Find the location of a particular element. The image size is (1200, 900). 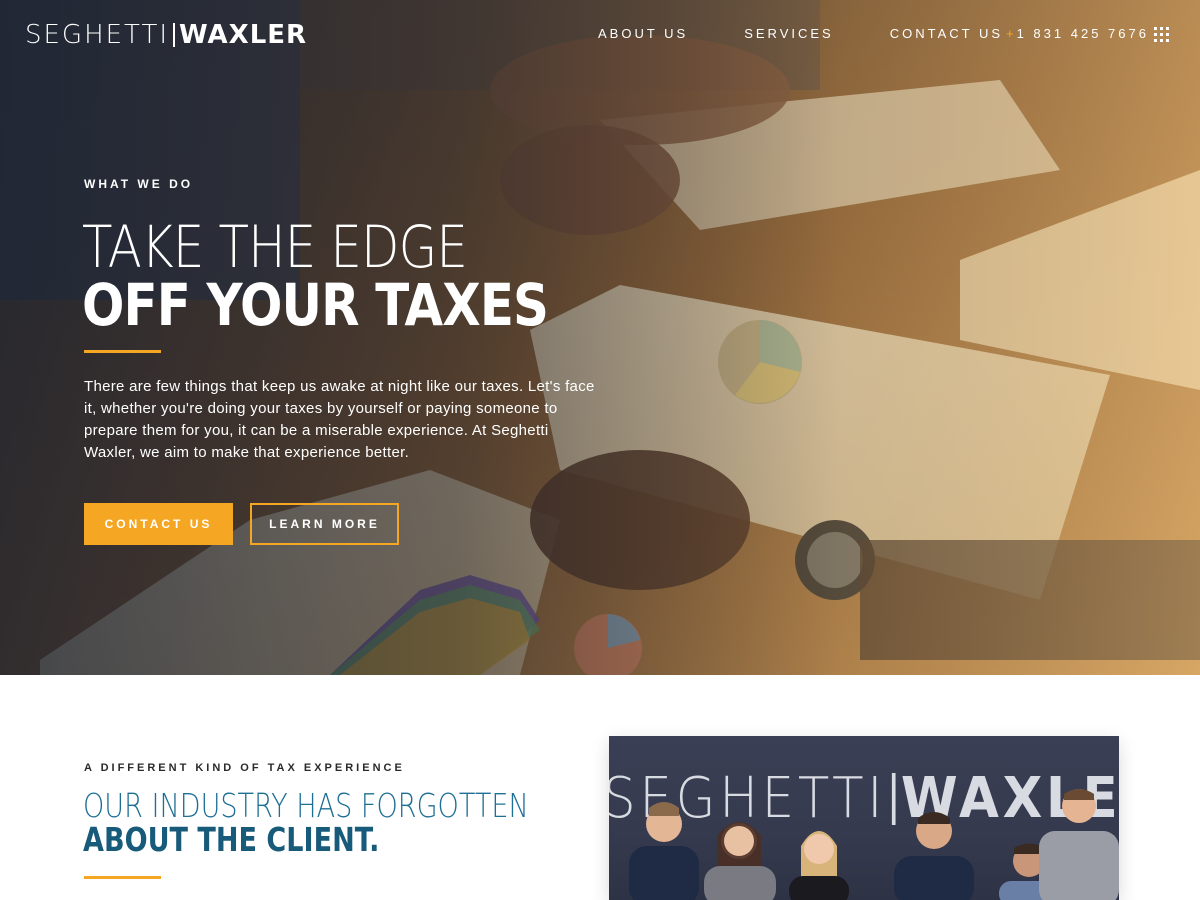

brand-logo: SEGHETTI WAXLER is located at coordinates (166, 35).